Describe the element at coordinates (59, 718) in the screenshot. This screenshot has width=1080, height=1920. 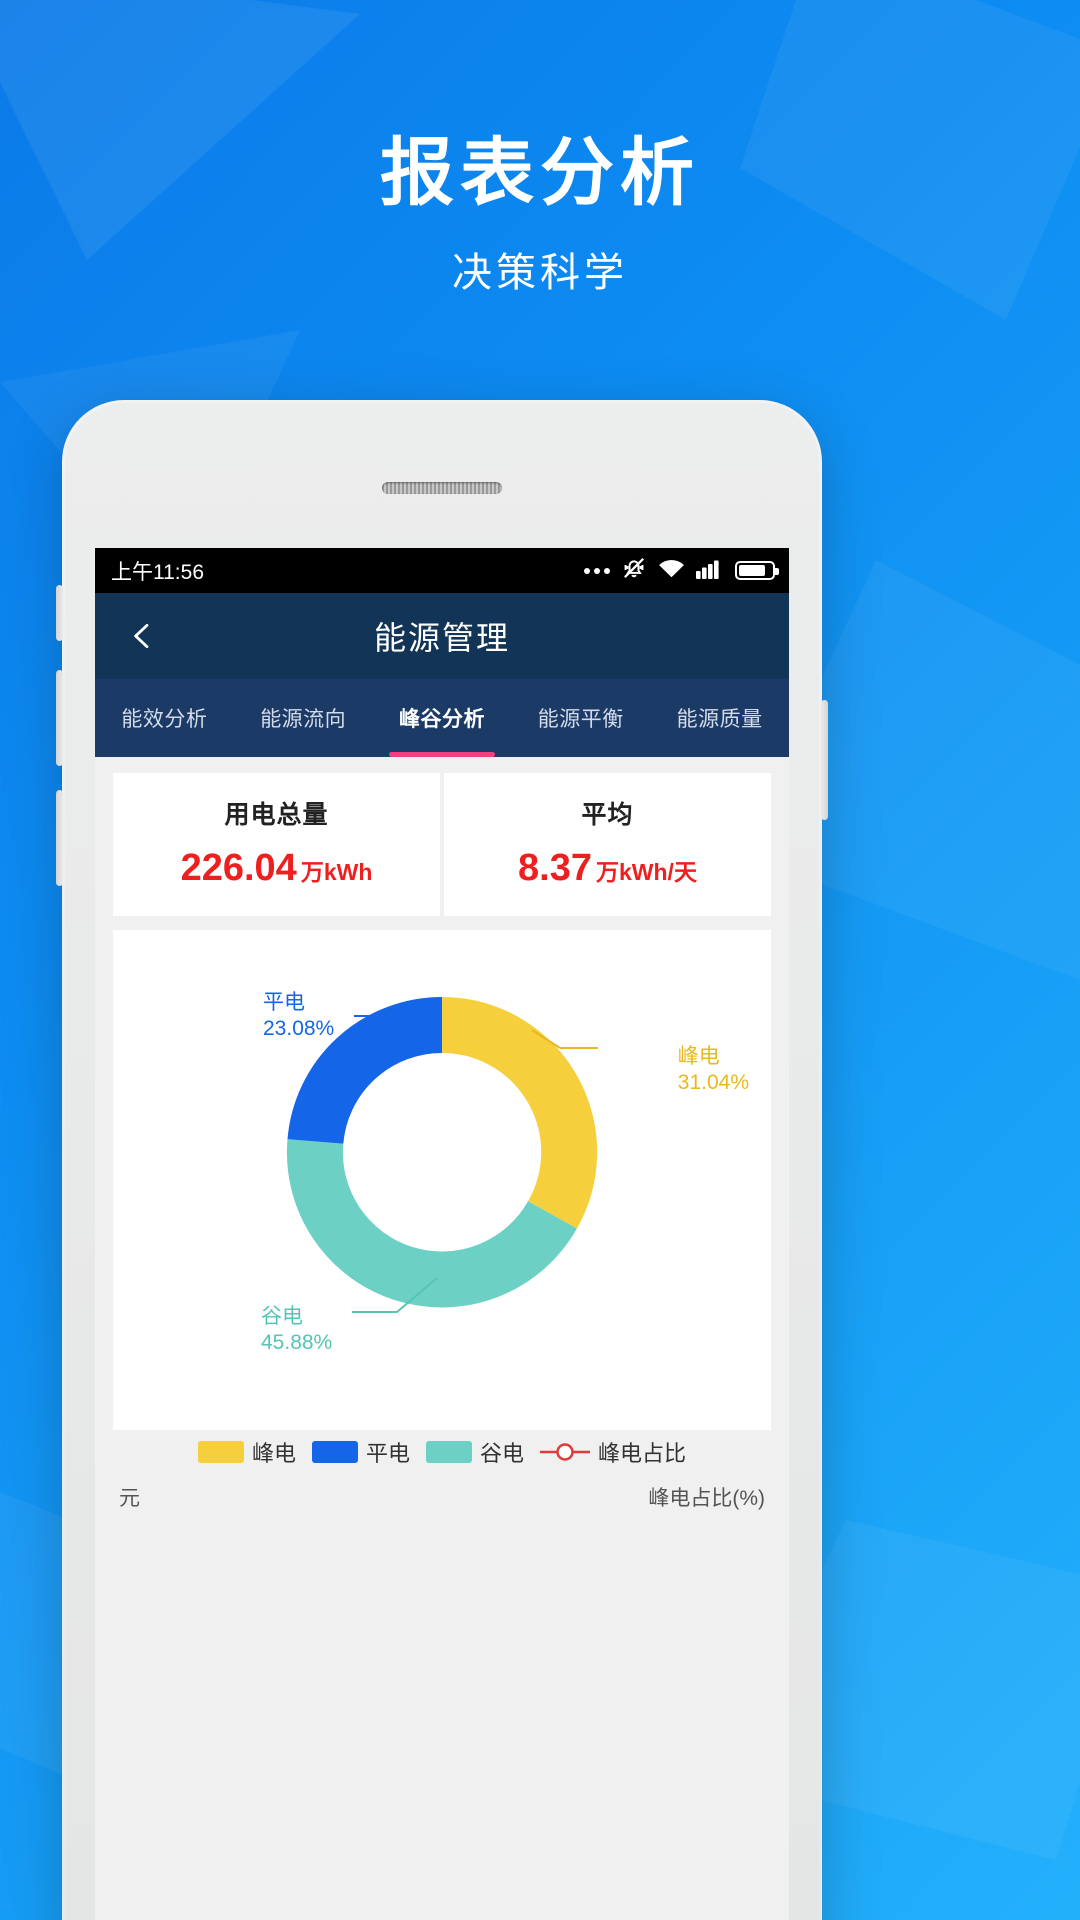
I see `phone-volume-up-button` at that location.